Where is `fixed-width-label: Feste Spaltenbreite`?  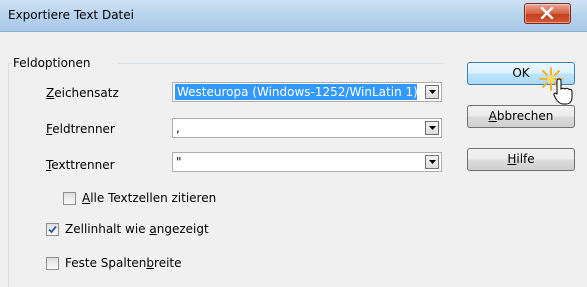 fixed-width-label: Feste Spaltenbreite is located at coordinates (123, 263).